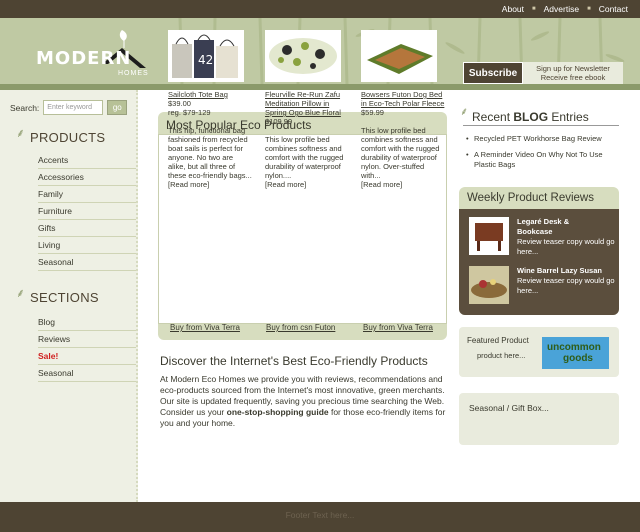  What do you see at coordinates (133, 73) in the screenshot?
I see `logo-subtitle: HOMES` at bounding box center [133, 73].